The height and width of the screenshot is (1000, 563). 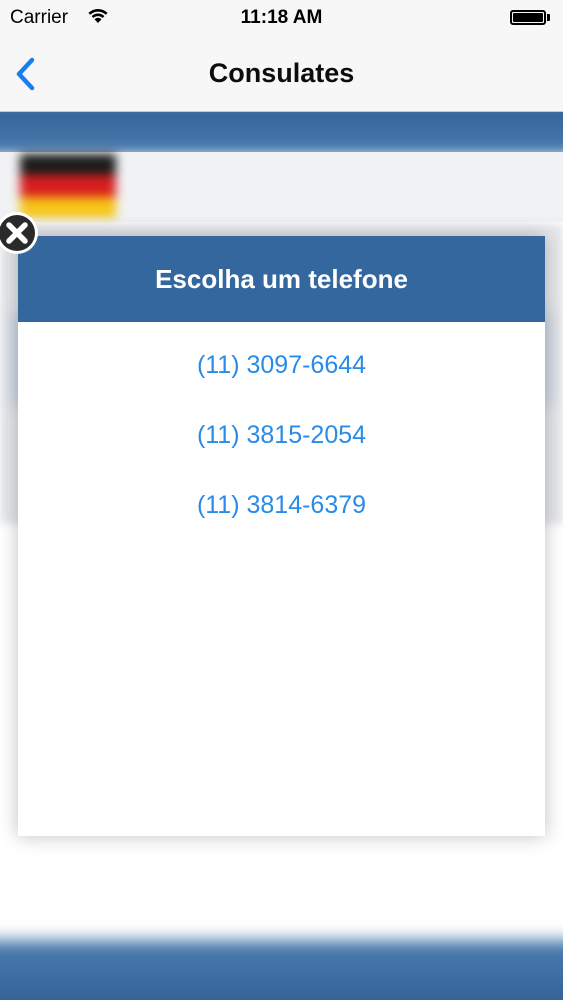 What do you see at coordinates (68, 186) in the screenshot?
I see `germany-flag-image` at bounding box center [68, 186].